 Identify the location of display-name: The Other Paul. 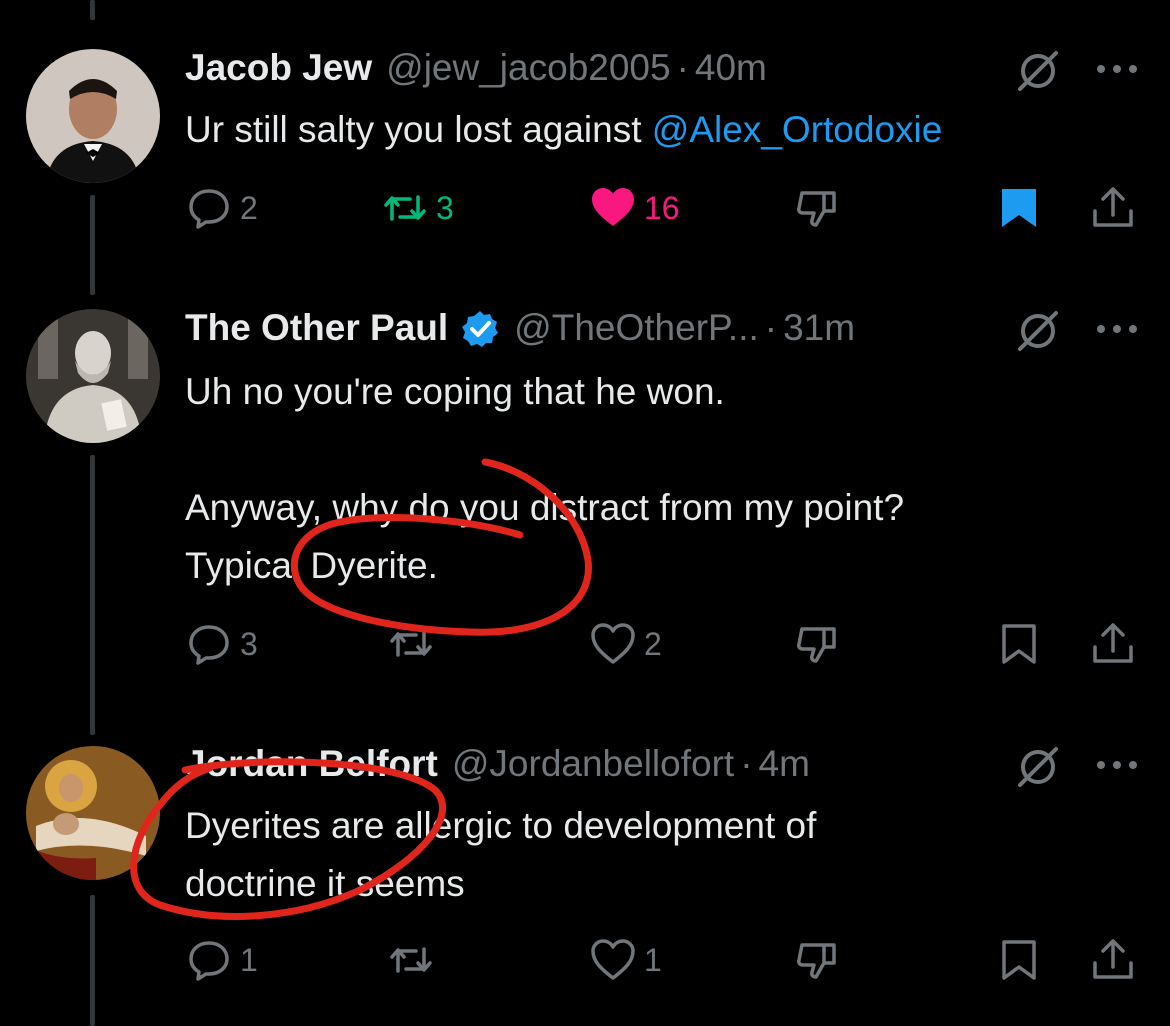
(316, 328).